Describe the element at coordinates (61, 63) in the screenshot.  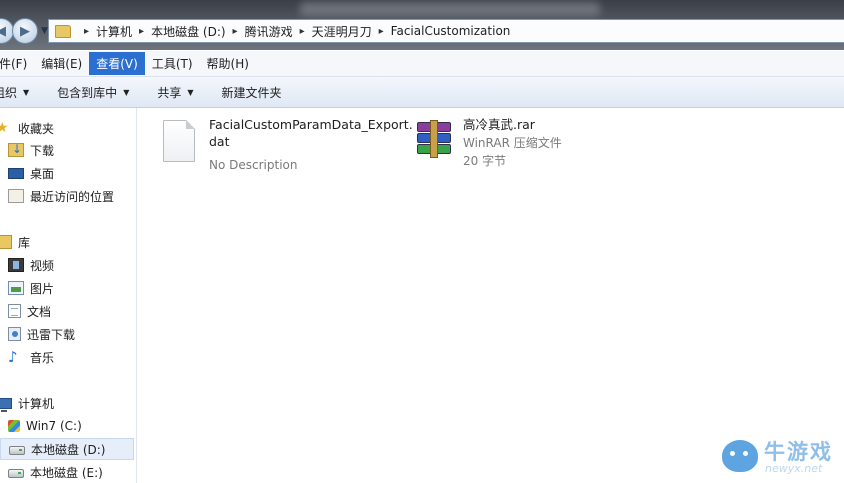
I see `menu-edit: 编辑(E)` at that location.